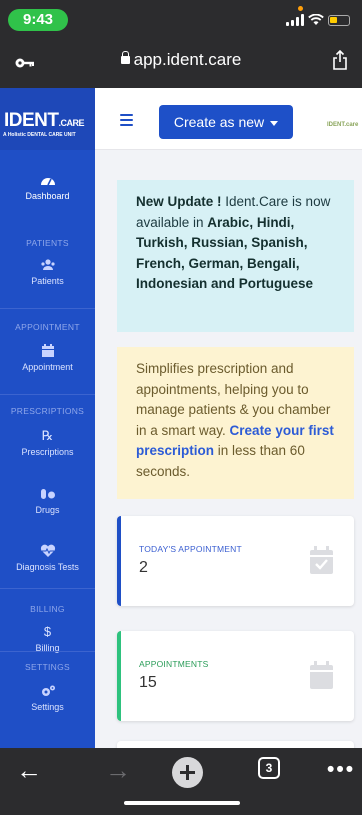 Image resolution: width=362 pixels, height=815 pixels. I want to click on section-prescriptions: PRESCRIPTIONS, so click(47, 411).